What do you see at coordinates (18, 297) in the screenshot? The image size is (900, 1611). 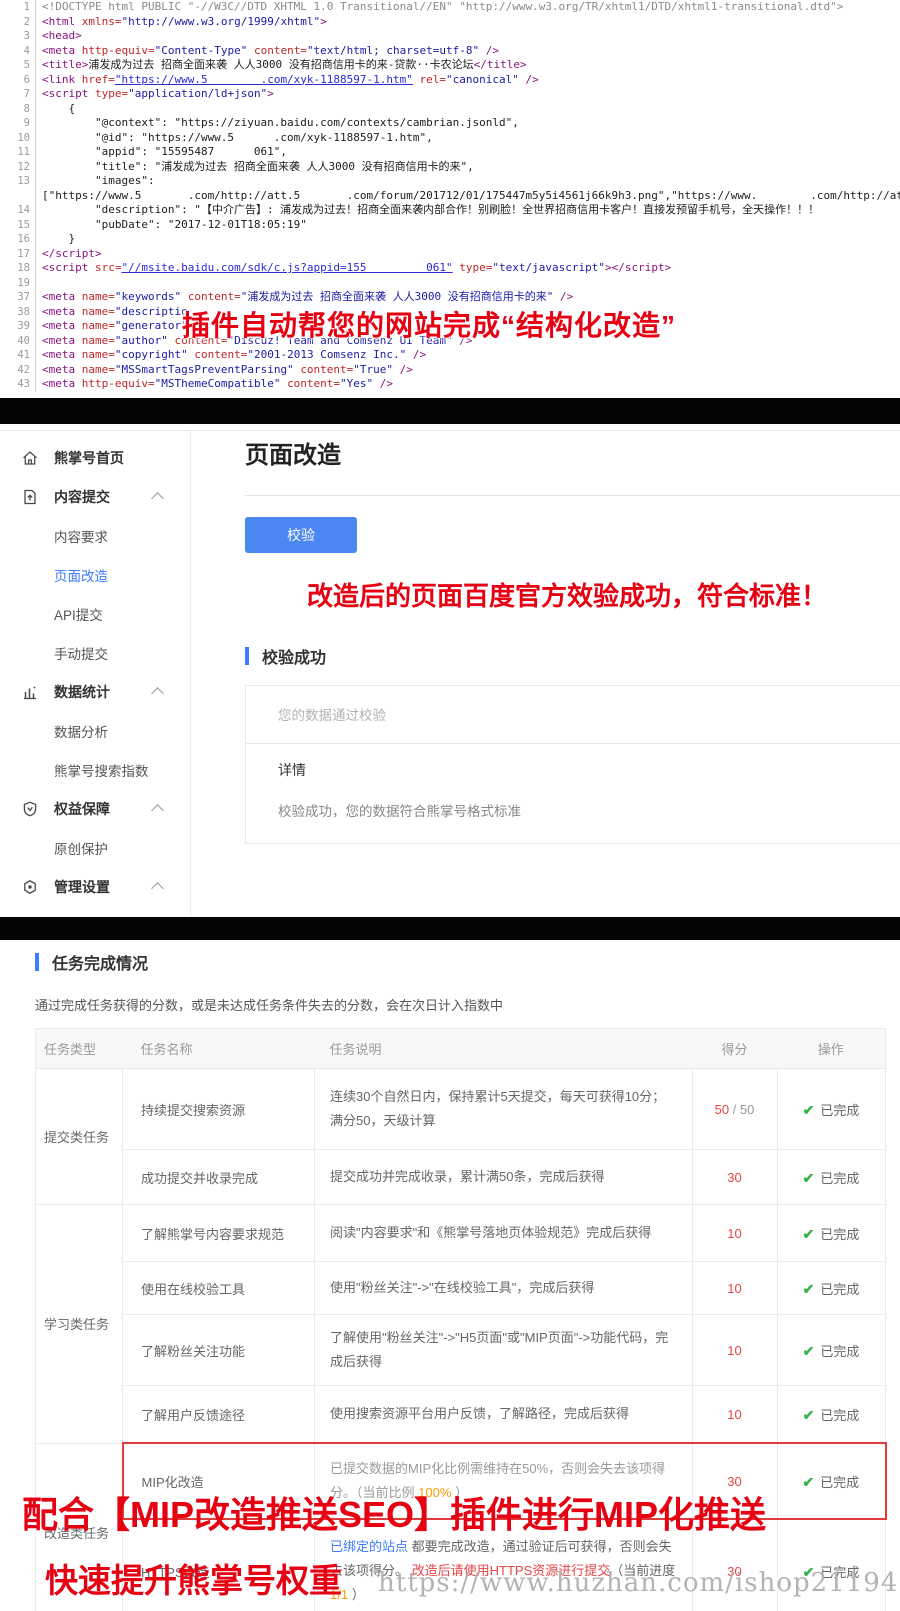 I see `line-number: 37` at bounding box center [18, 297].